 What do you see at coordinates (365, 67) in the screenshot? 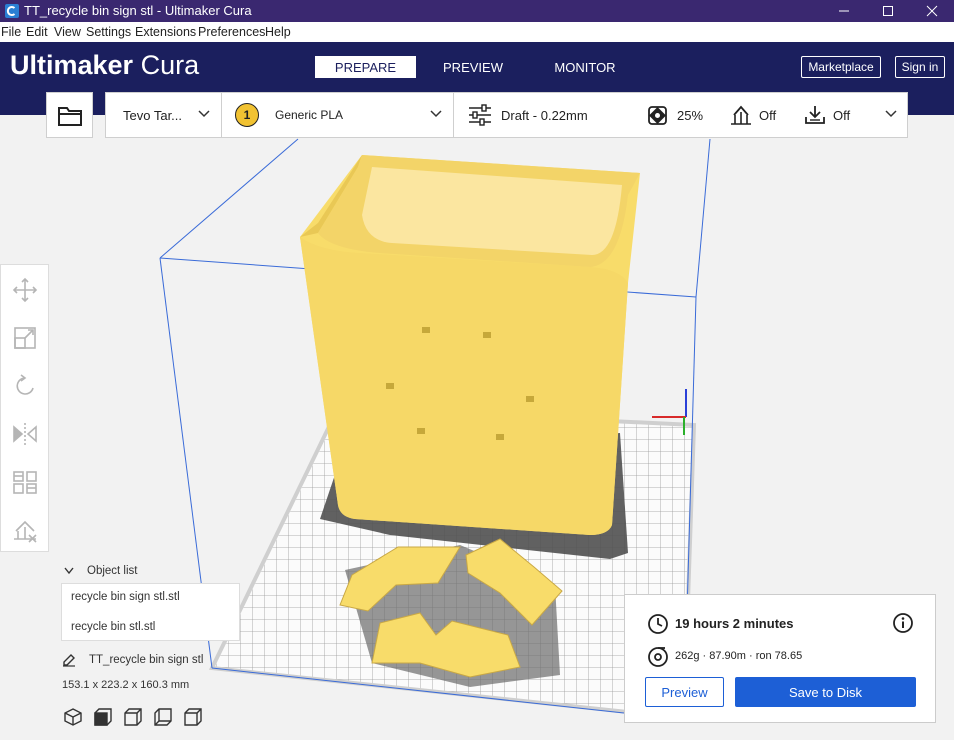
I see `stage-prepare-tab: PREPARE` at bounding box center [365, 67].